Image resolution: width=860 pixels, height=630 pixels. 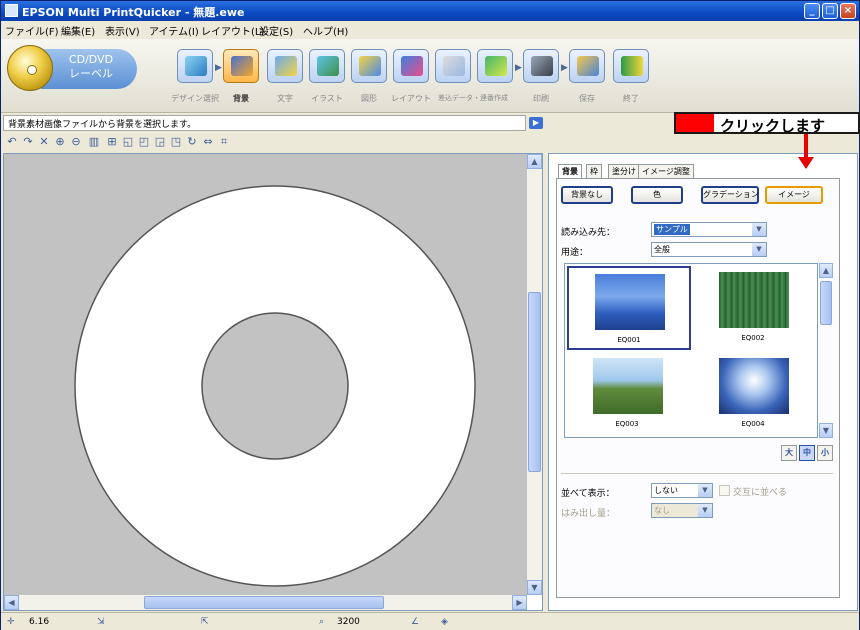 What do you see at coordinates (794, 195) in the screenshot?
I see `image-button: イメージ` at bounding box center [794, 195].